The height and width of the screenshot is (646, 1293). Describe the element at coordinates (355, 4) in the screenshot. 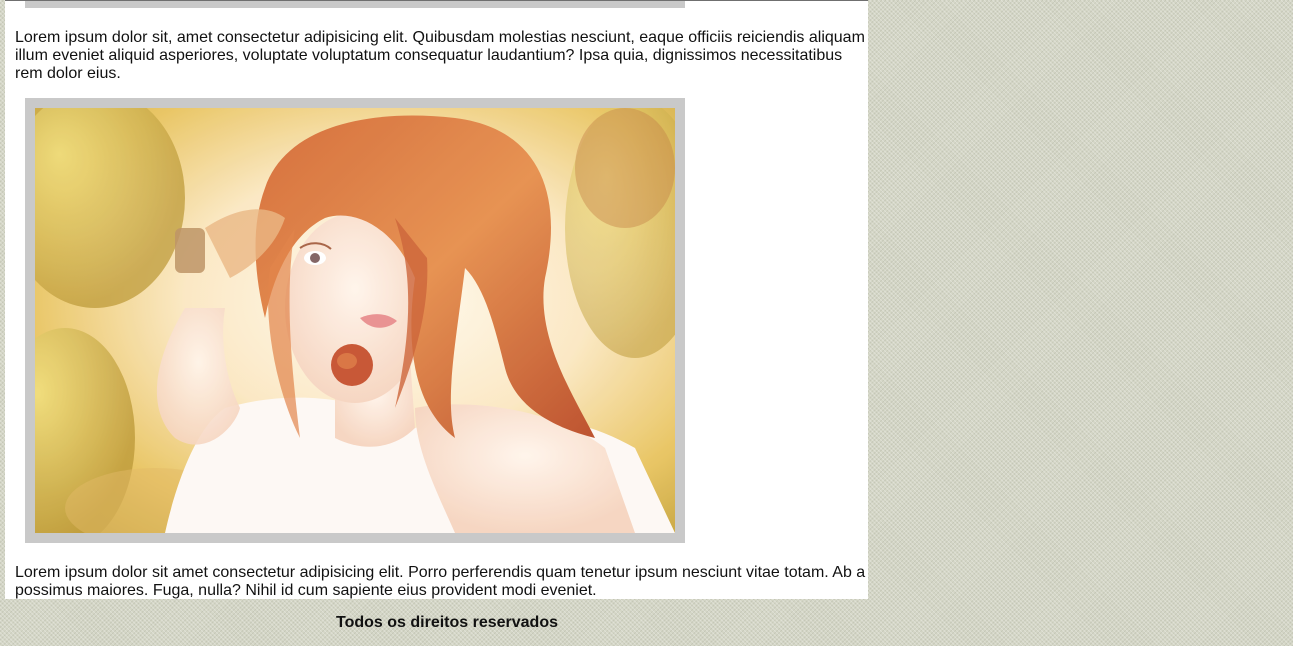

I see `previous-image-frame` at that location.